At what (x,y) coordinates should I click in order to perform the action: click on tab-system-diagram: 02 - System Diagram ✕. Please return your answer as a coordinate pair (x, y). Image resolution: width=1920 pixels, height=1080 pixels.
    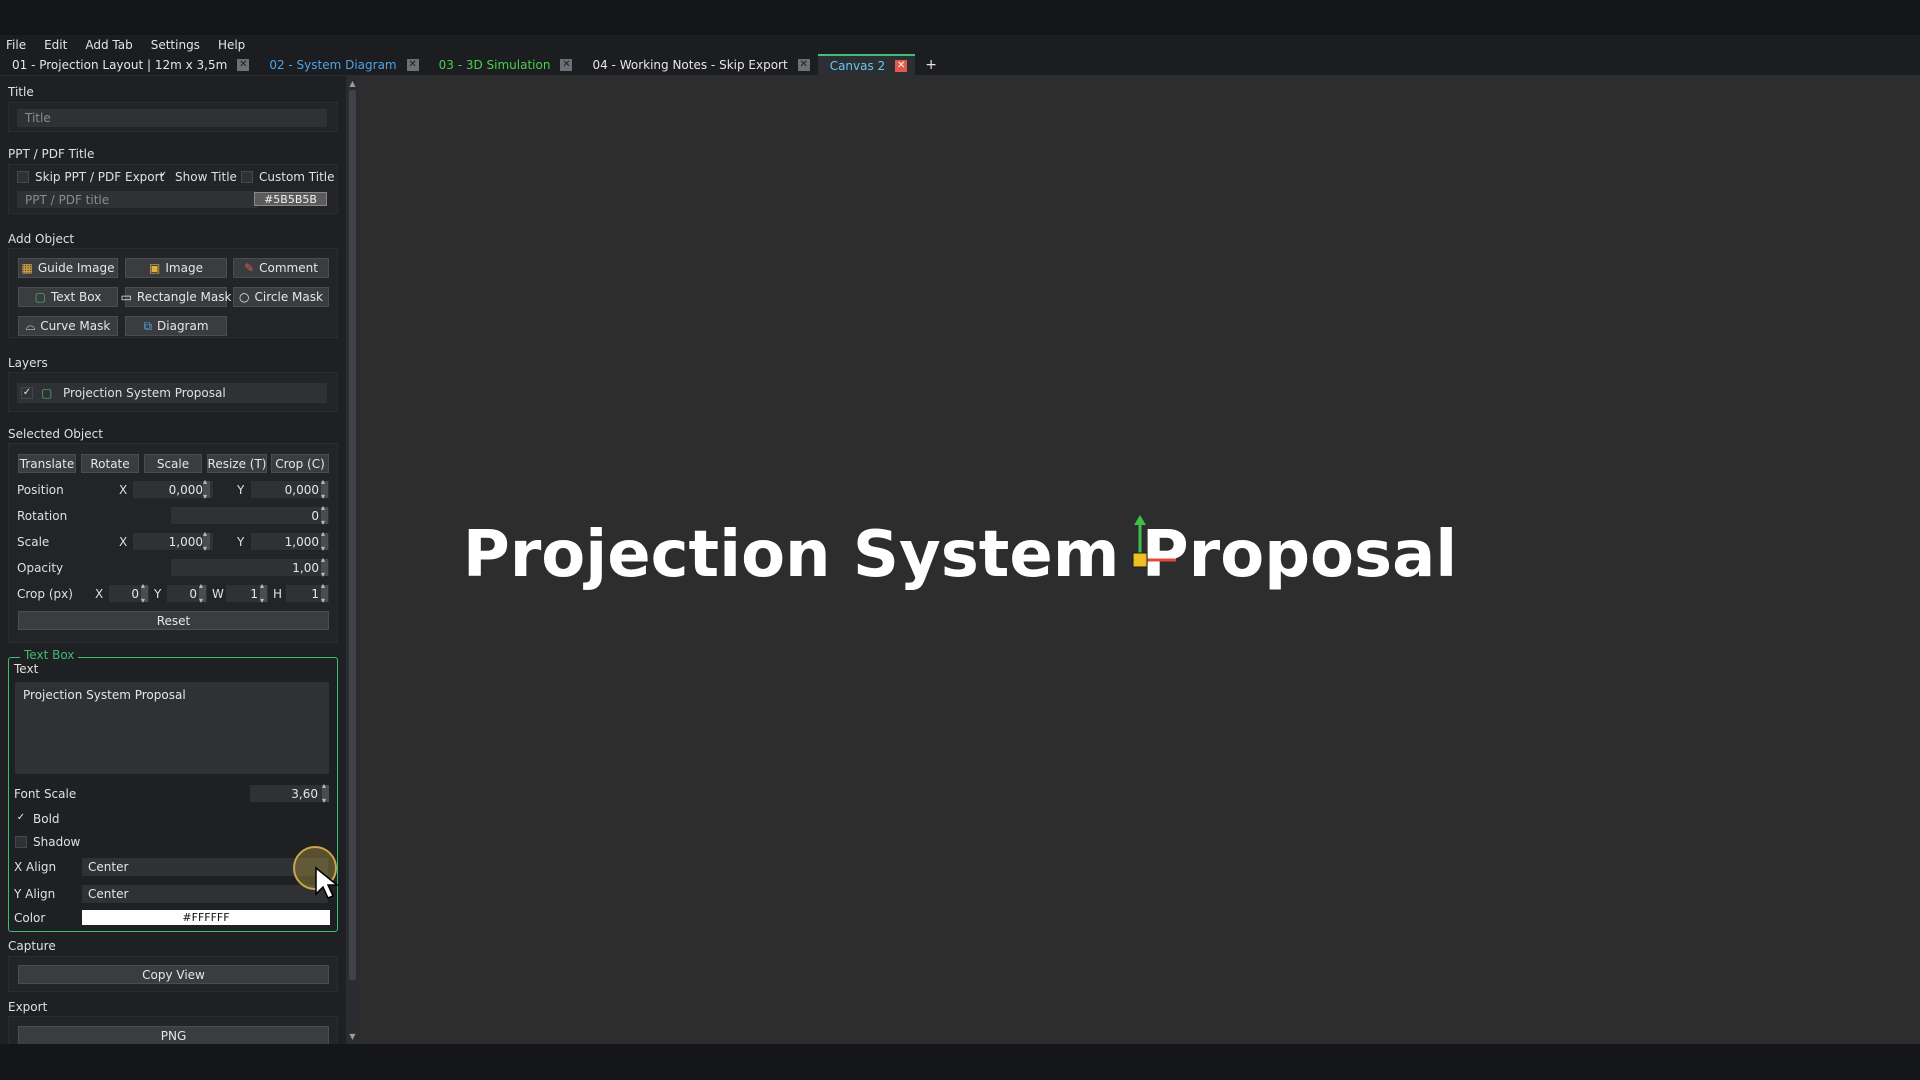
    Looking at the image, I should click on (341, 64).